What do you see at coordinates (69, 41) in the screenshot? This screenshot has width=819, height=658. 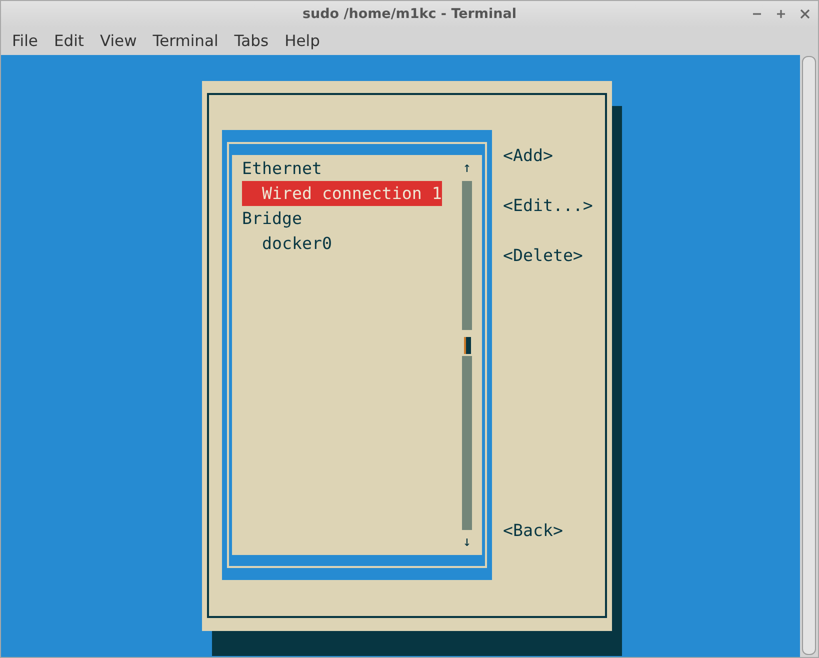 I see `menu-item: Edit` at bounding box center [69, 41].